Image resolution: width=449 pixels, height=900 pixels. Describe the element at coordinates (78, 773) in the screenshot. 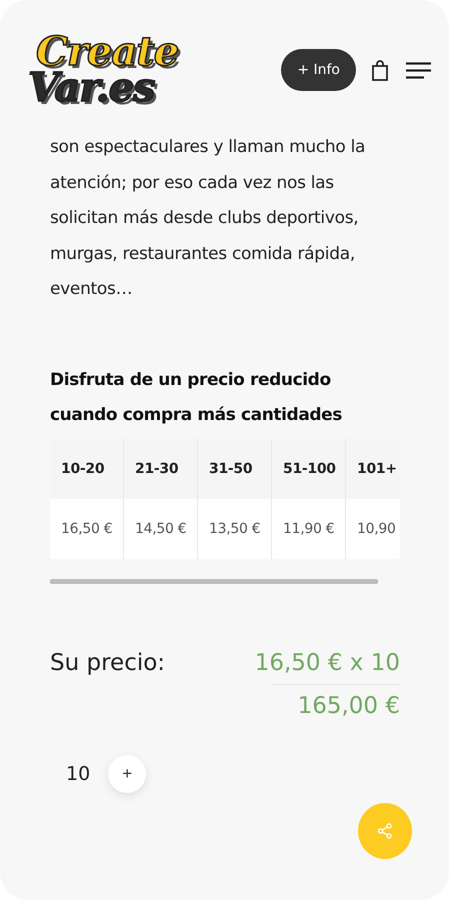

I see `quantity-value: 10` at that location.